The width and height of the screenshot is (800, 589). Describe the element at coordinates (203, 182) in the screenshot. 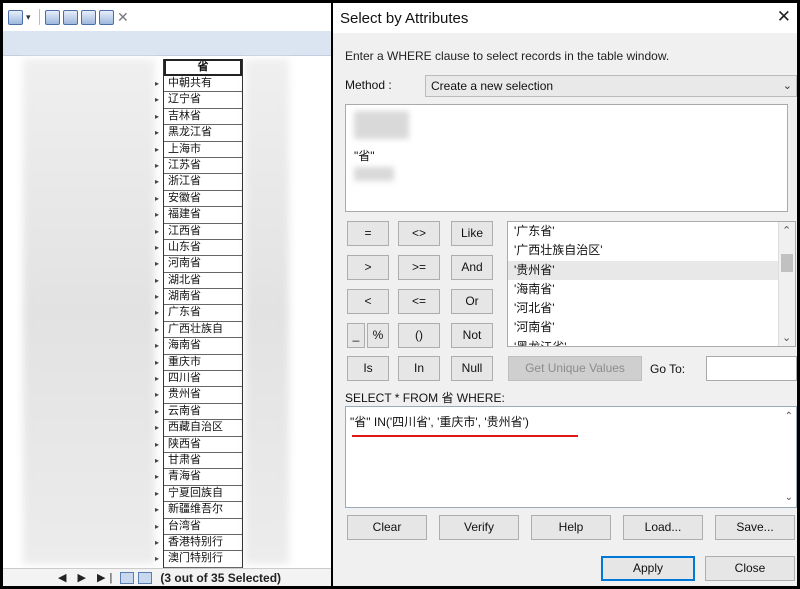

I see `table-row: 浙江省` at that location.